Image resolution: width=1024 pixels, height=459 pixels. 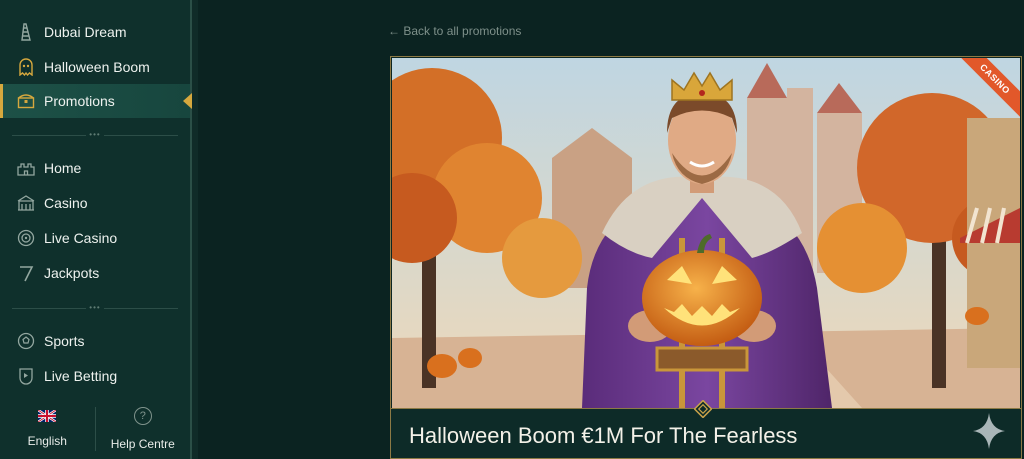 What do you see at coordinates (79, 101) in the screenshot?
I see `sidebar-item-label: Promotions` at bounding box center [79, 101].